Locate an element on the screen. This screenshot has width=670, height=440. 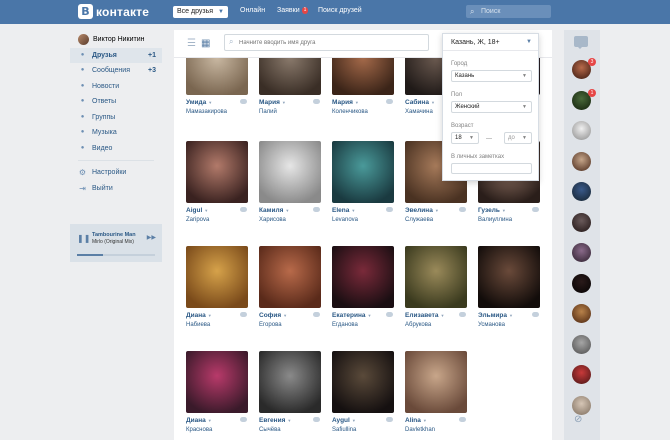
friend-first-name: Гузель is located at coordinates (489, 210).